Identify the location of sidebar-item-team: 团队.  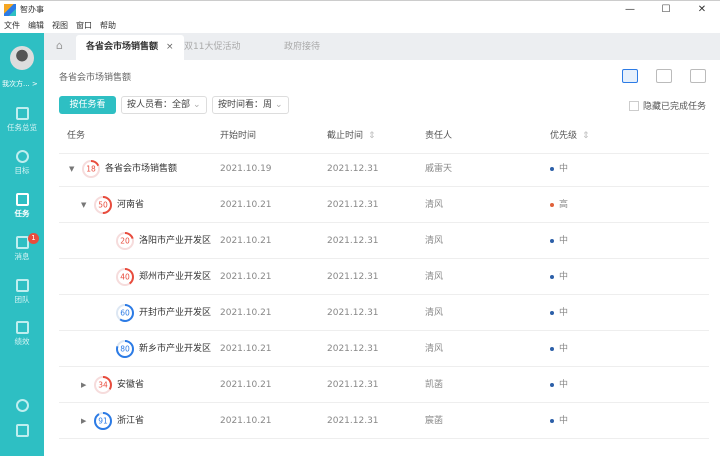
(22, 292).